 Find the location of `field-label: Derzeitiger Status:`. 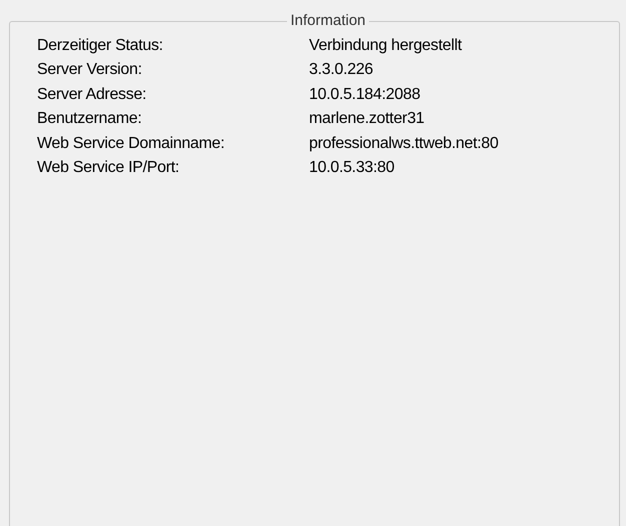

field-label: Derzeitiger Status: is located at coordinates (100, 45).